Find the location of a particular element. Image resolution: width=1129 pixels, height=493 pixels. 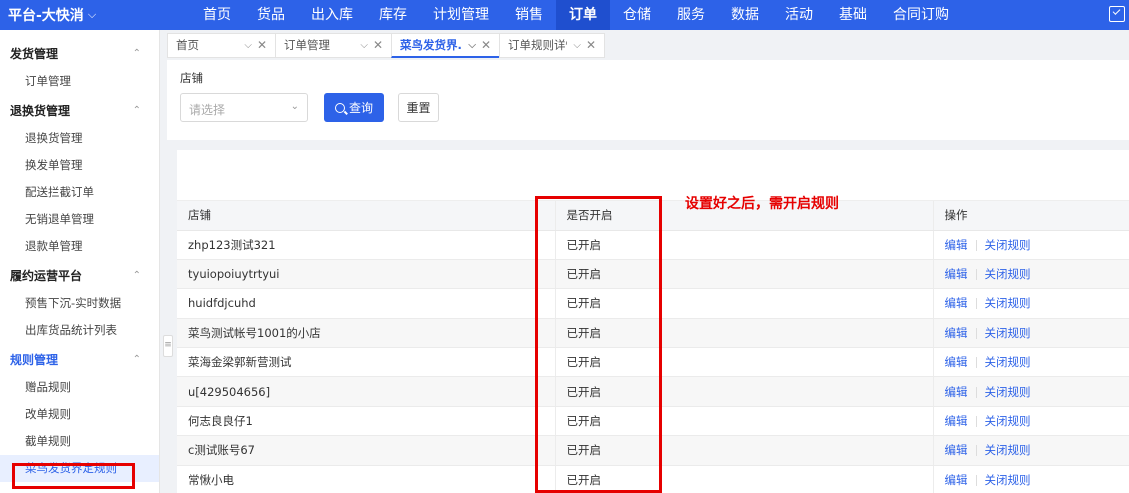

tab-label: 首页 is located at coordinates (187, 45).